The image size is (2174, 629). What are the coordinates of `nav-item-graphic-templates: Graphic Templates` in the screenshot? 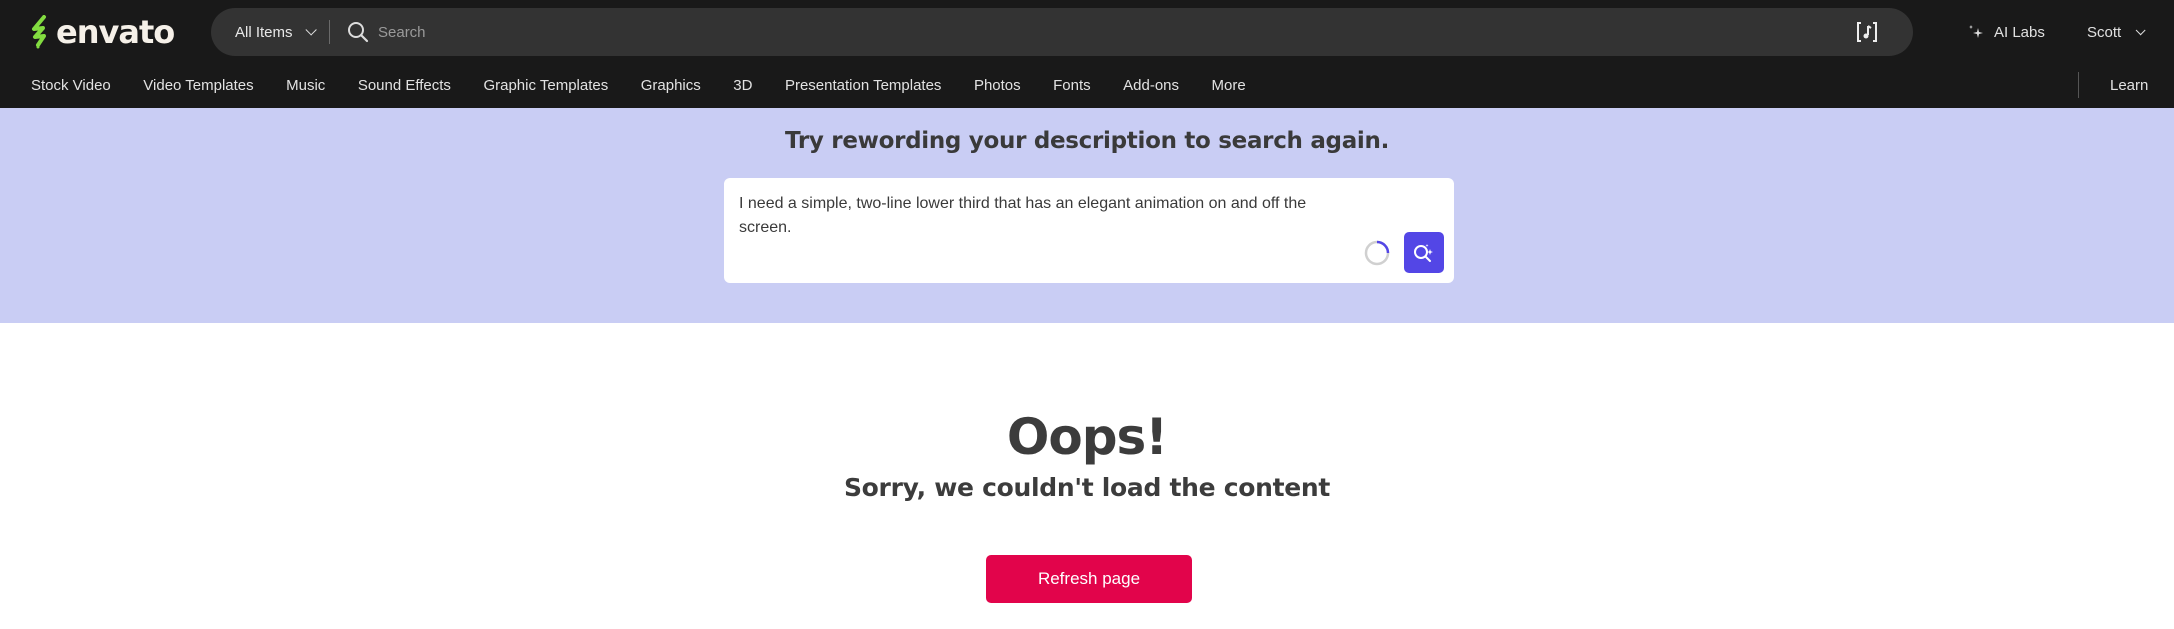 It's located at (545, 85).